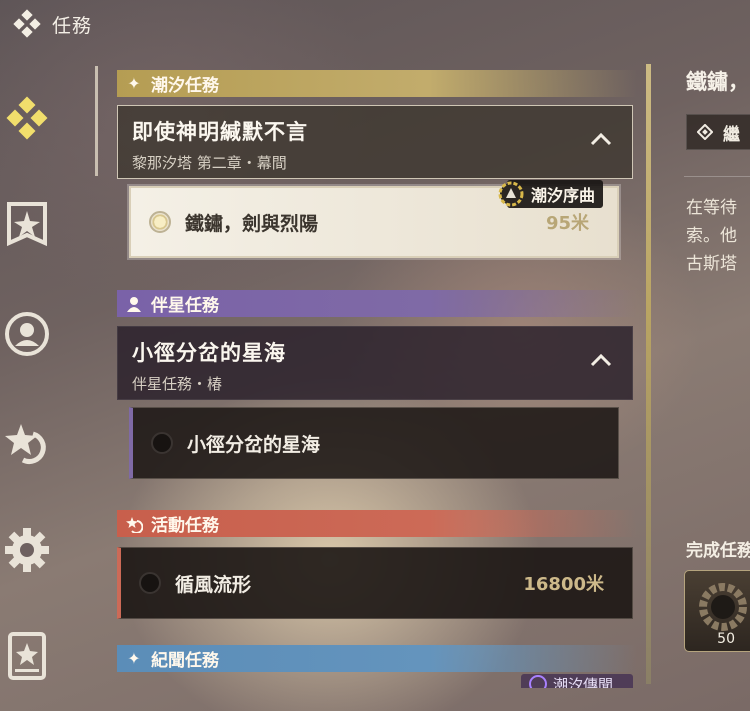 This screenshot has height=711, width=750. I want to click on nav-chronicle-button, so click(27, 226).